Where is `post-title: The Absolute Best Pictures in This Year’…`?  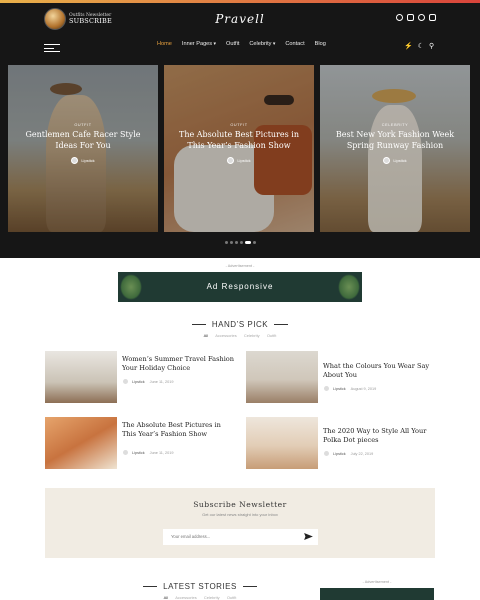
post-title: The Absolute Best Pictures in This Year’… is located at coordinates (179, 430).